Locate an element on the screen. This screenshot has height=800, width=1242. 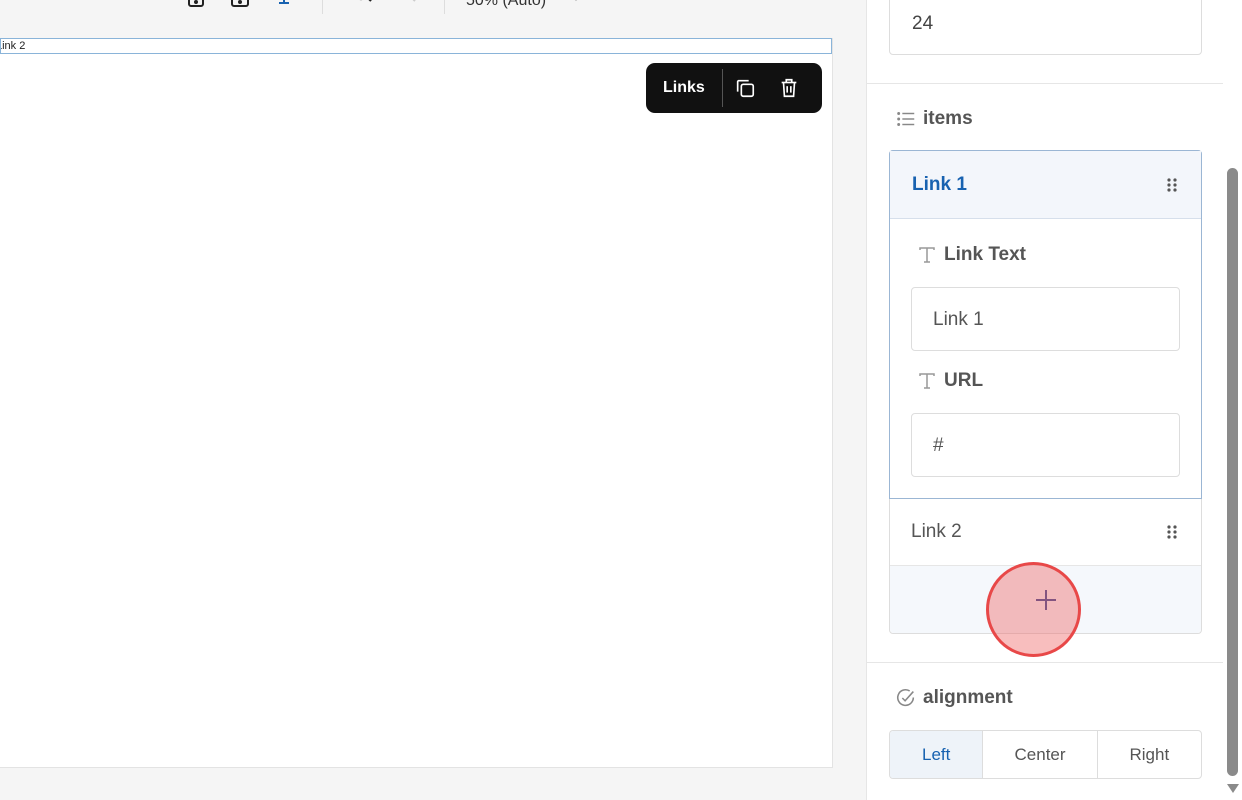
block-floating-toolbar: Links is located at coordinates (734, 88).